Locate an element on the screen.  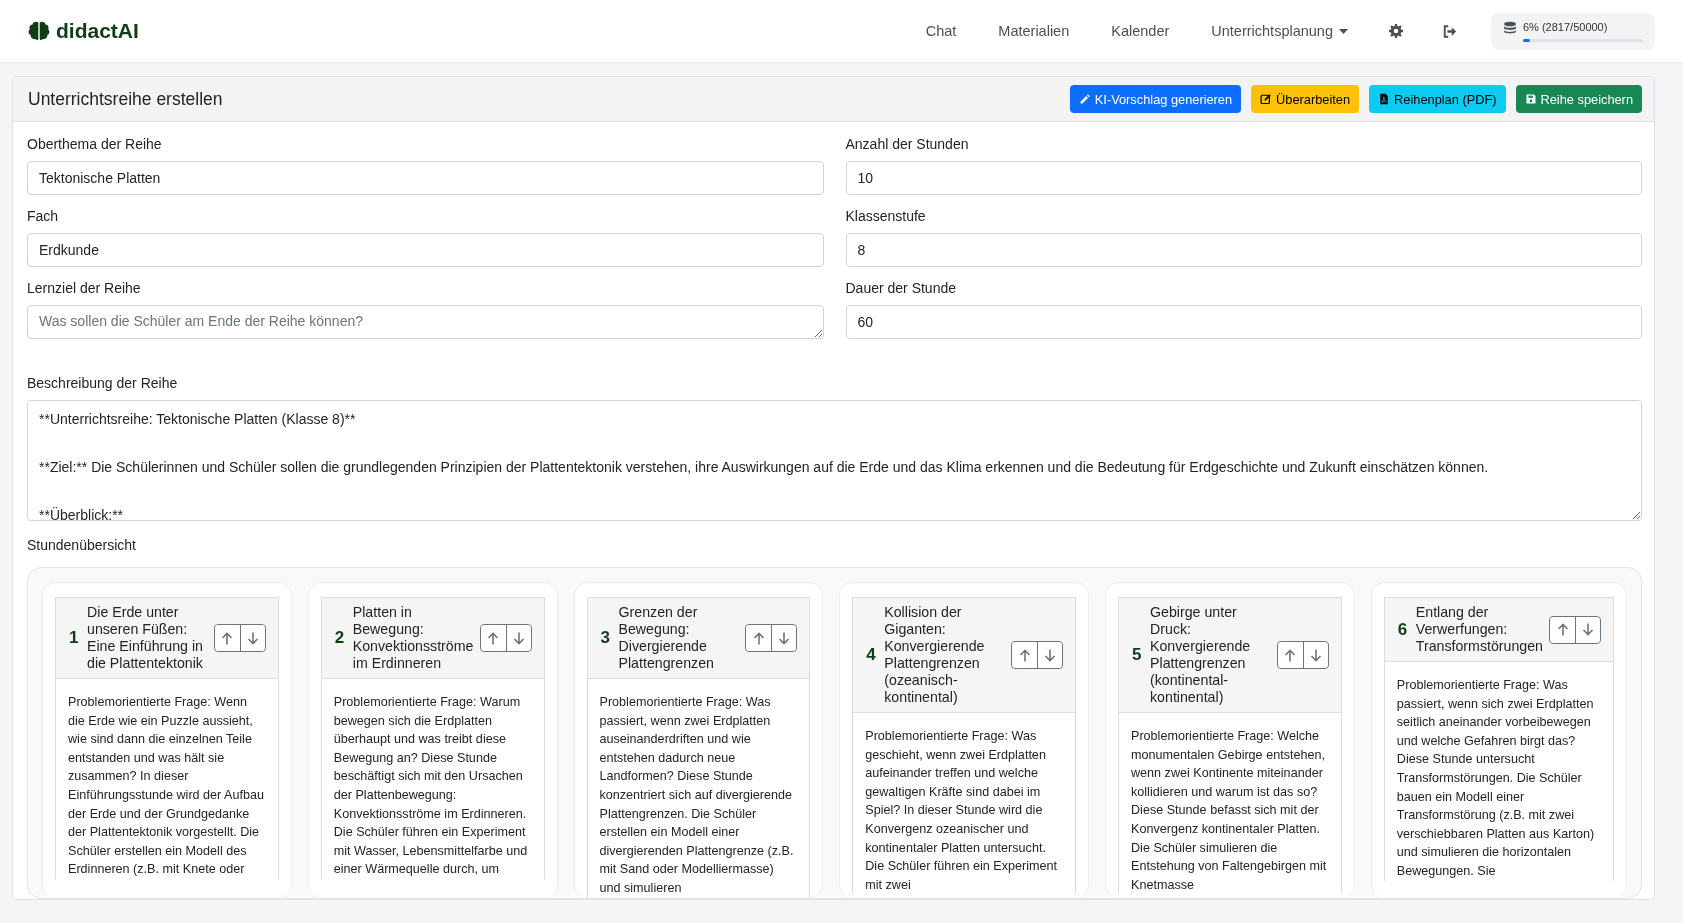
toolbar-button: Reihe speichern is located at coordinates (1578, 99).